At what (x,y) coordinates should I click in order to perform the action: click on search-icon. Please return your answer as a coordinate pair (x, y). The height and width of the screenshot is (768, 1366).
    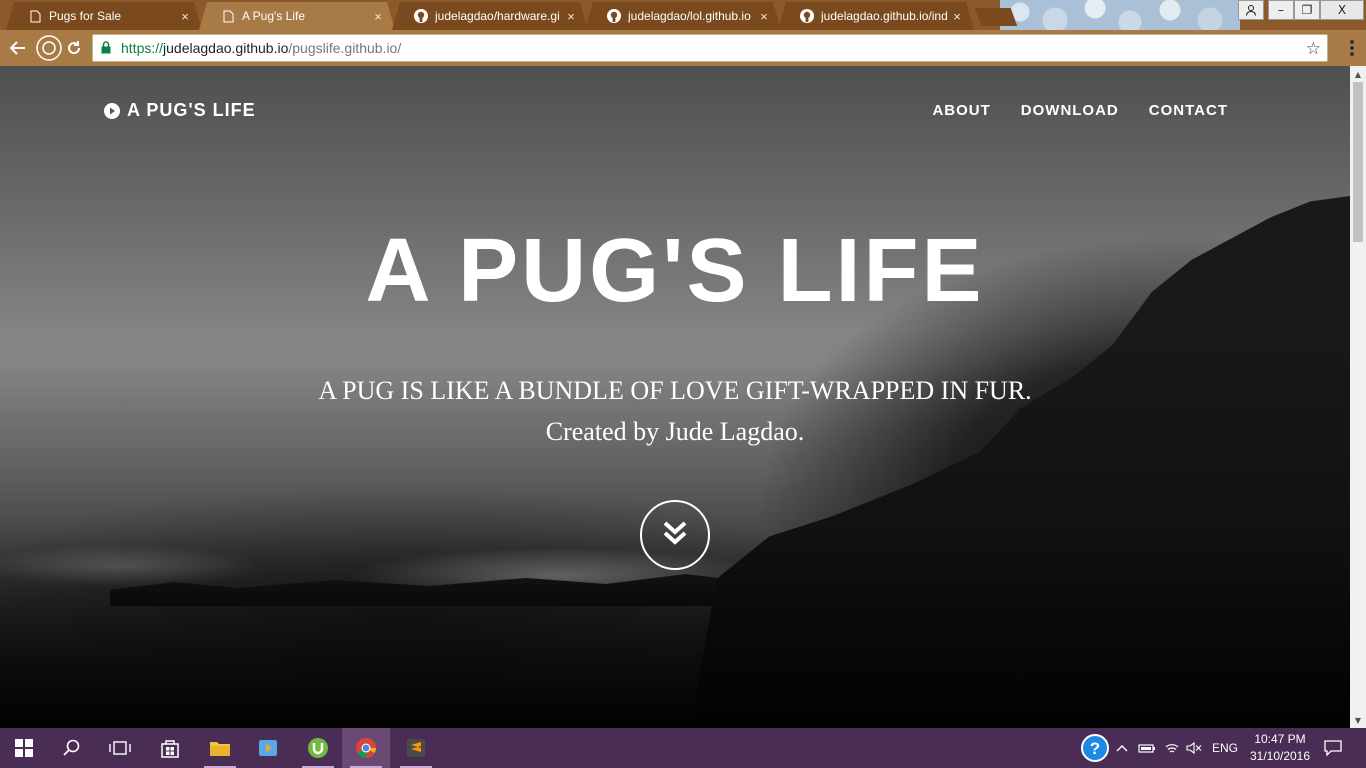
    Looking at the image, I should click on (72, 748).